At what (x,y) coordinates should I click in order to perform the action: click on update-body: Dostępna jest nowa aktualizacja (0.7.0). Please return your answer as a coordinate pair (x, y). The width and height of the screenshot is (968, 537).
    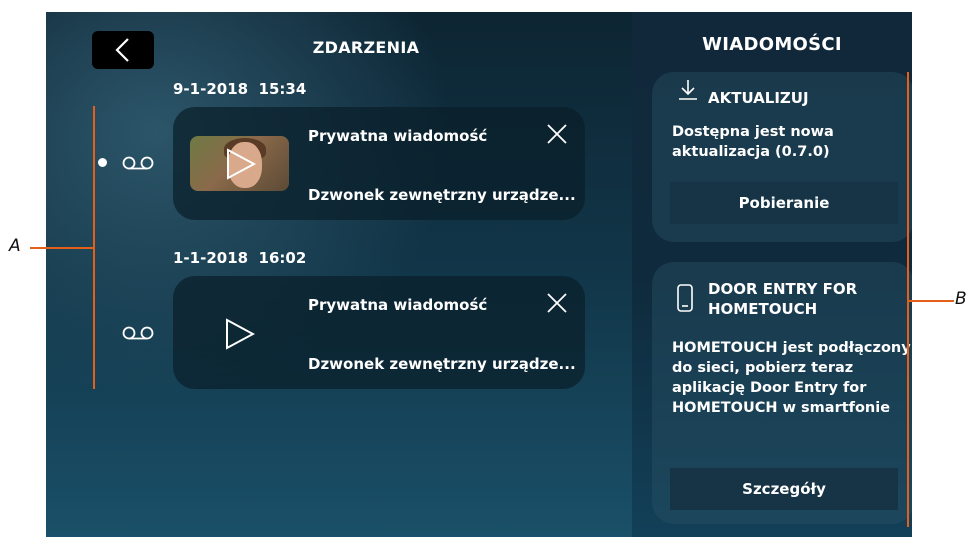
    Looking at the image, I should click on (753, 142).